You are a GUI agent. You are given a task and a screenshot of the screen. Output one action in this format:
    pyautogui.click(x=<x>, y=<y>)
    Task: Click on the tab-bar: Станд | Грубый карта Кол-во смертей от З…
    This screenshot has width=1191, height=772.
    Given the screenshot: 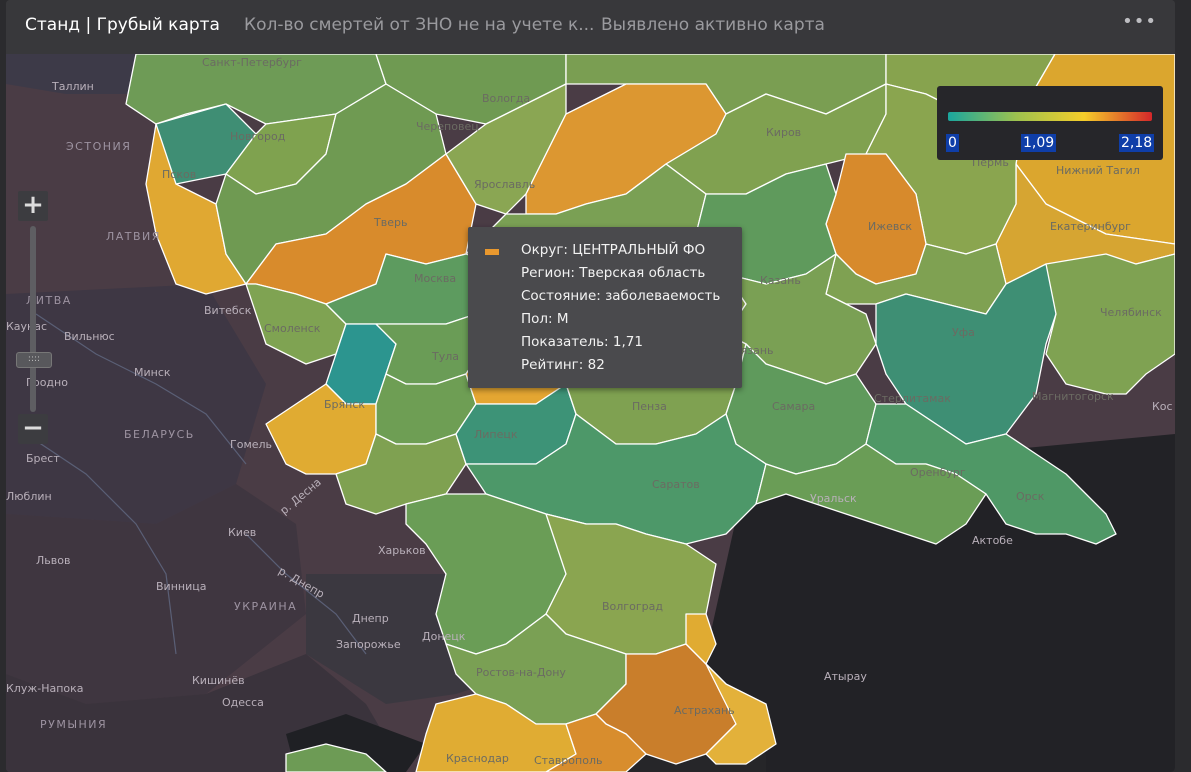 What is the action you would take?
    pyautogui.click(x=590, y=27)
    